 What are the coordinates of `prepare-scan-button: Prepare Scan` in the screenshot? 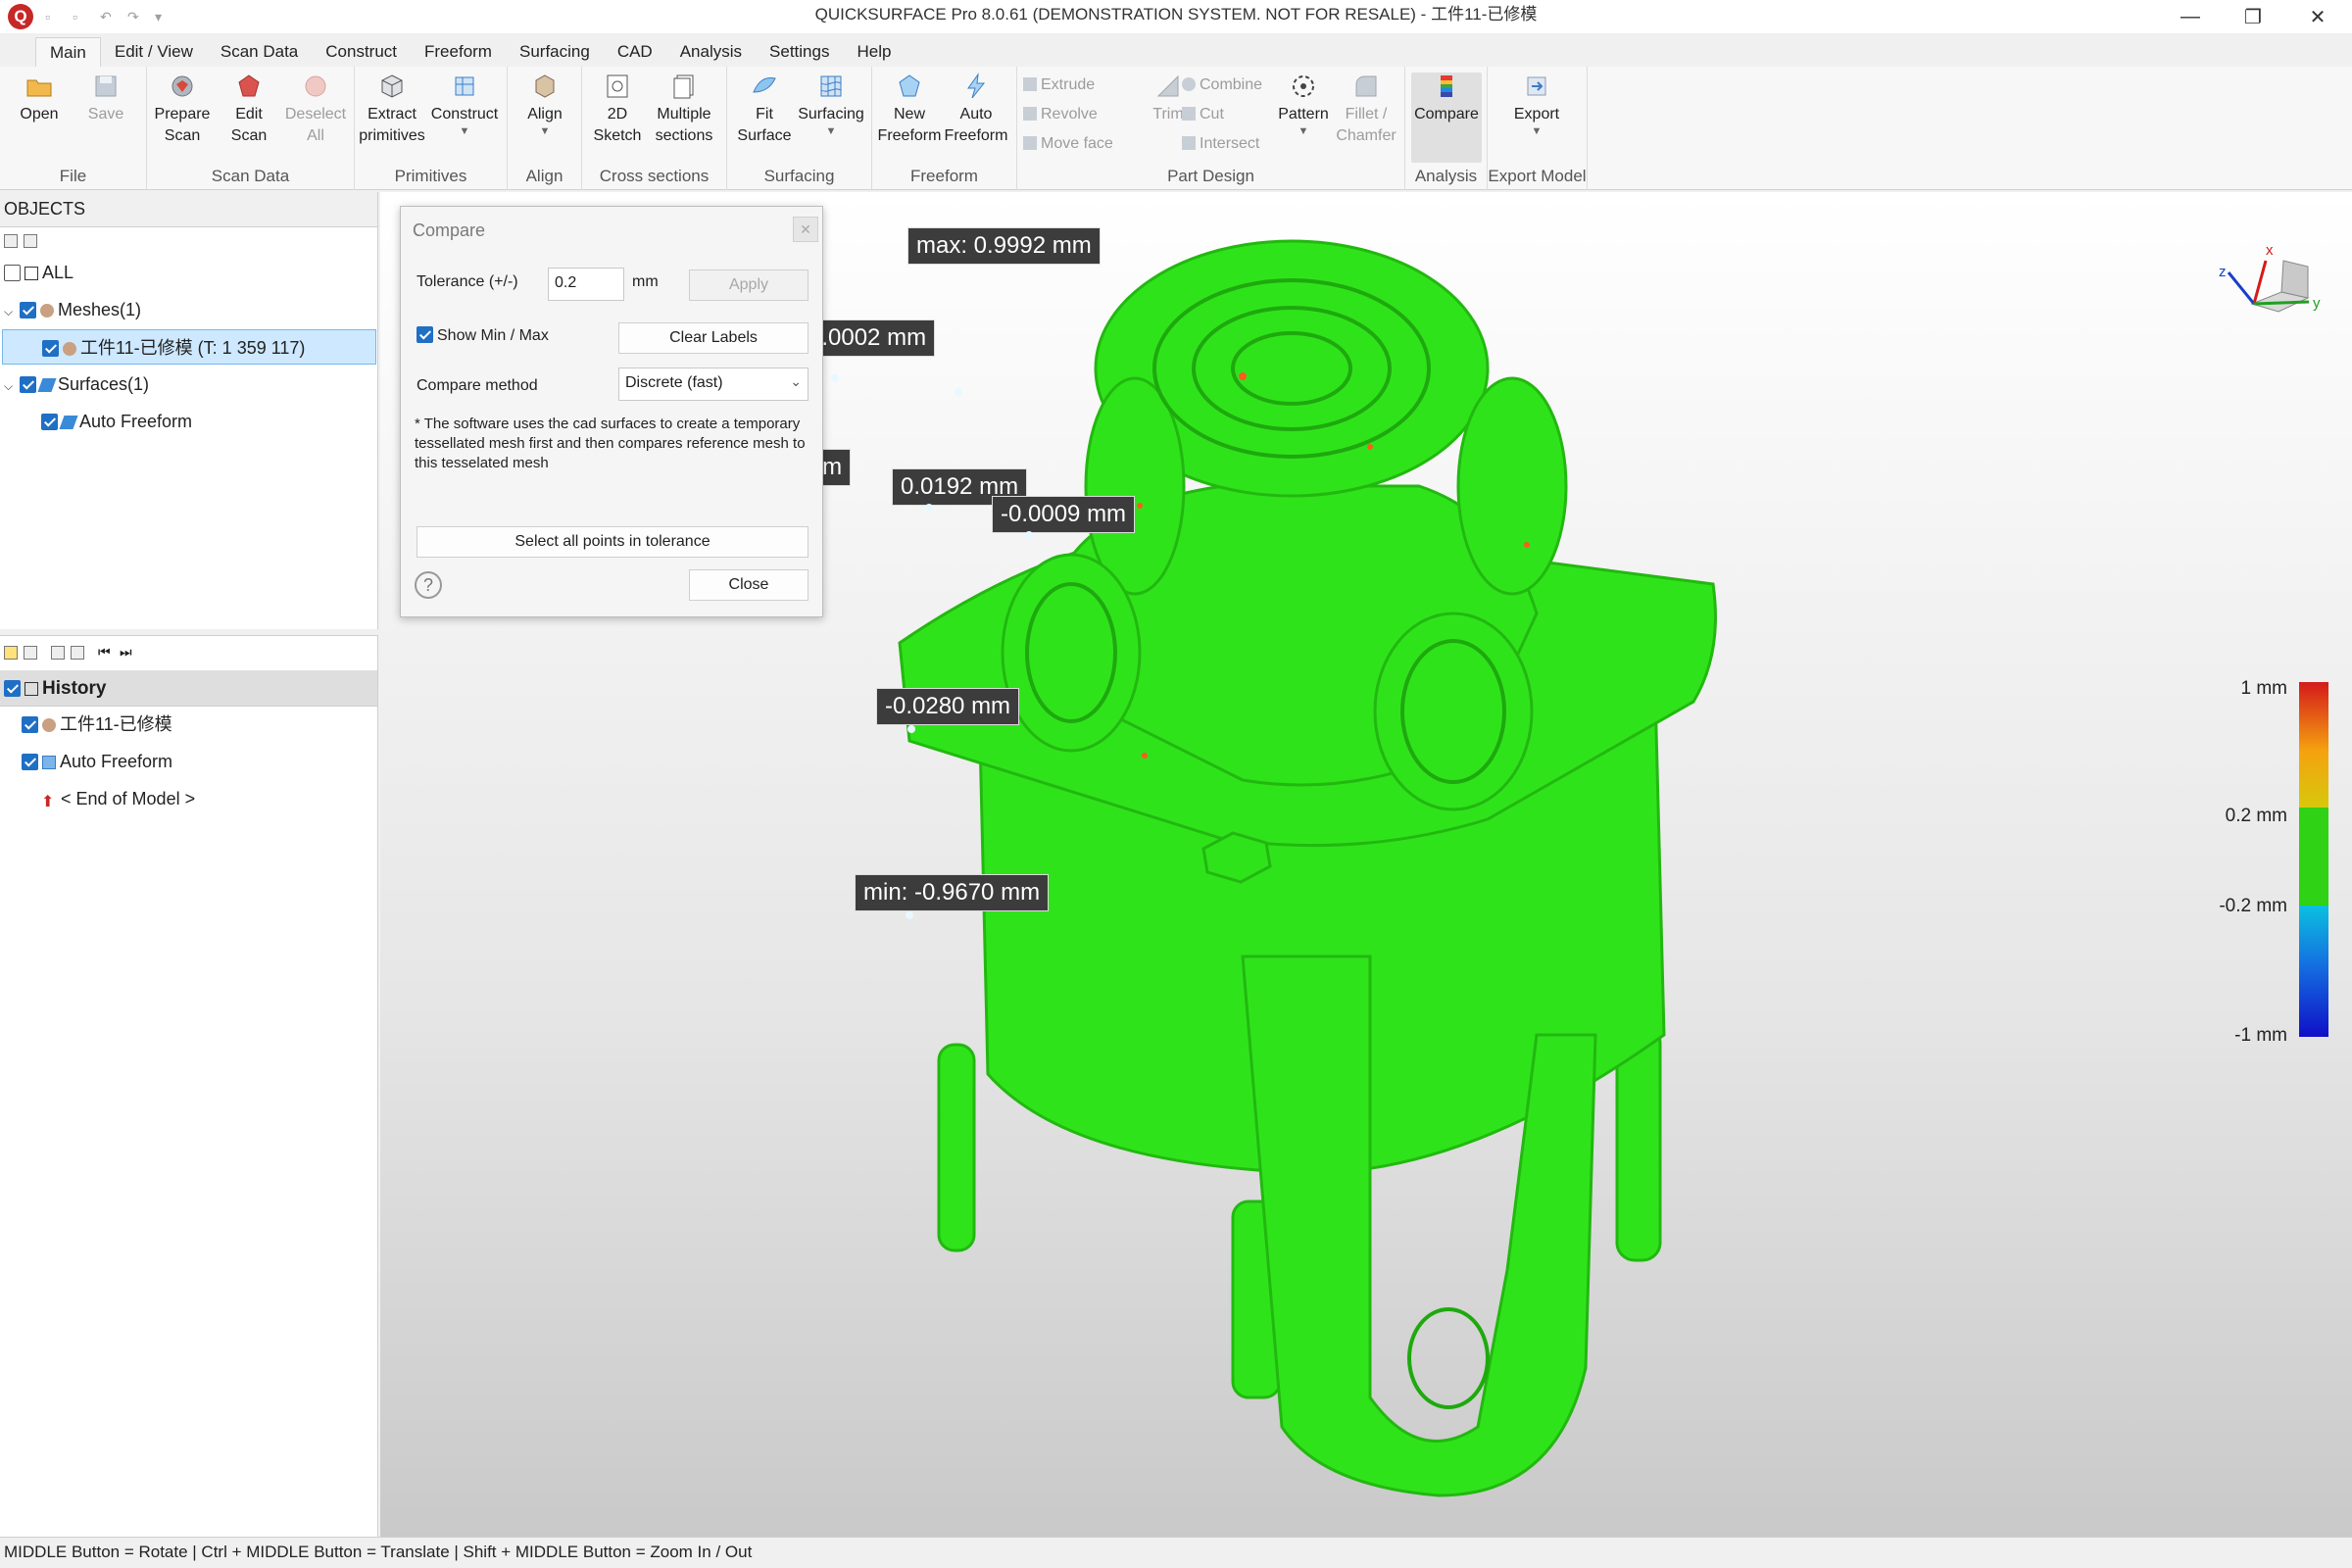 It's located at (182, 110).